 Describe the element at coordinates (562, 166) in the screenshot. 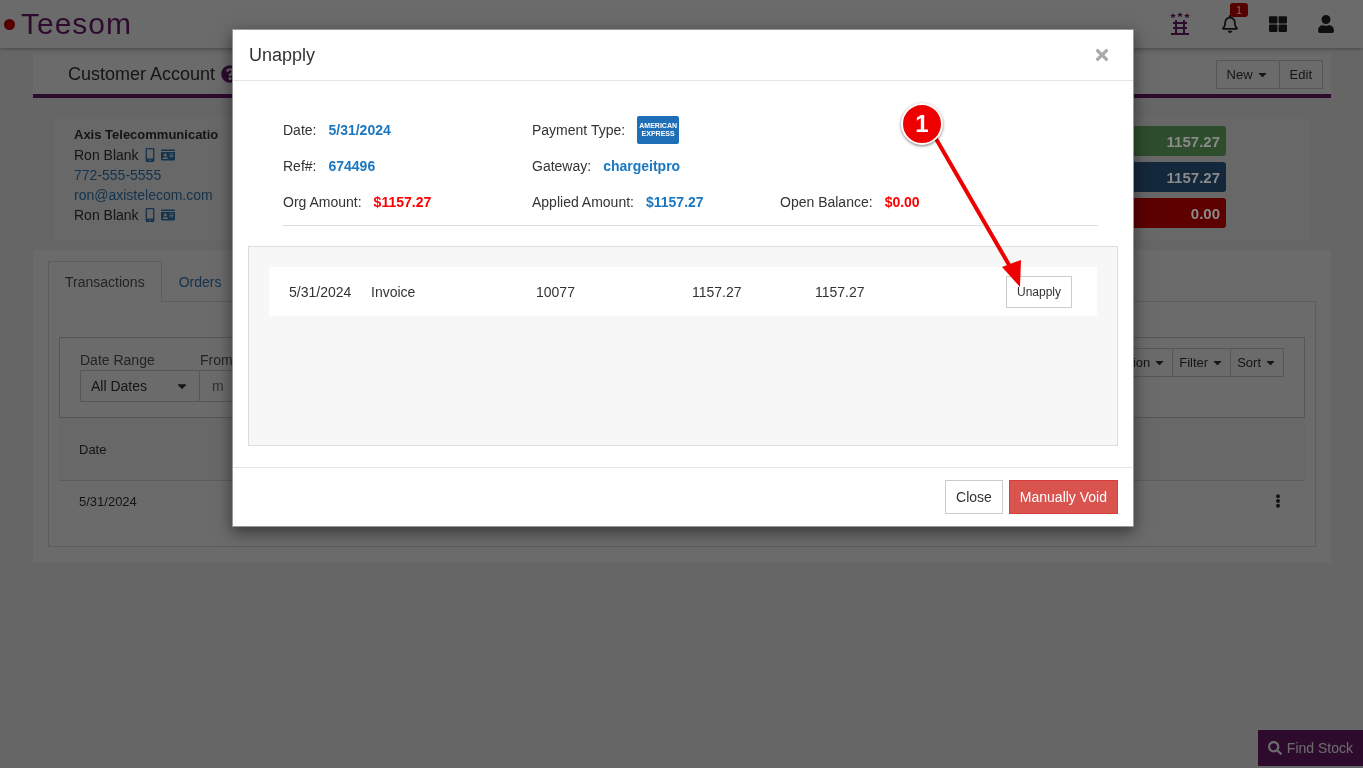

I see `field-label: Gateway:` at that location.